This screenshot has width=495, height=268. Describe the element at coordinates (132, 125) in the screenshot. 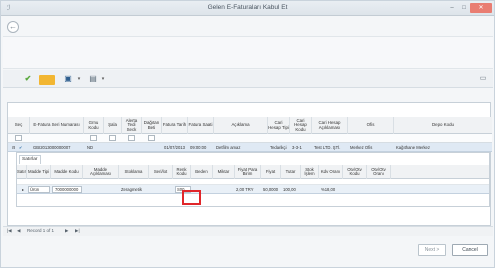

I see `col-header-alert: Alerta Tedi Seck` at that location.